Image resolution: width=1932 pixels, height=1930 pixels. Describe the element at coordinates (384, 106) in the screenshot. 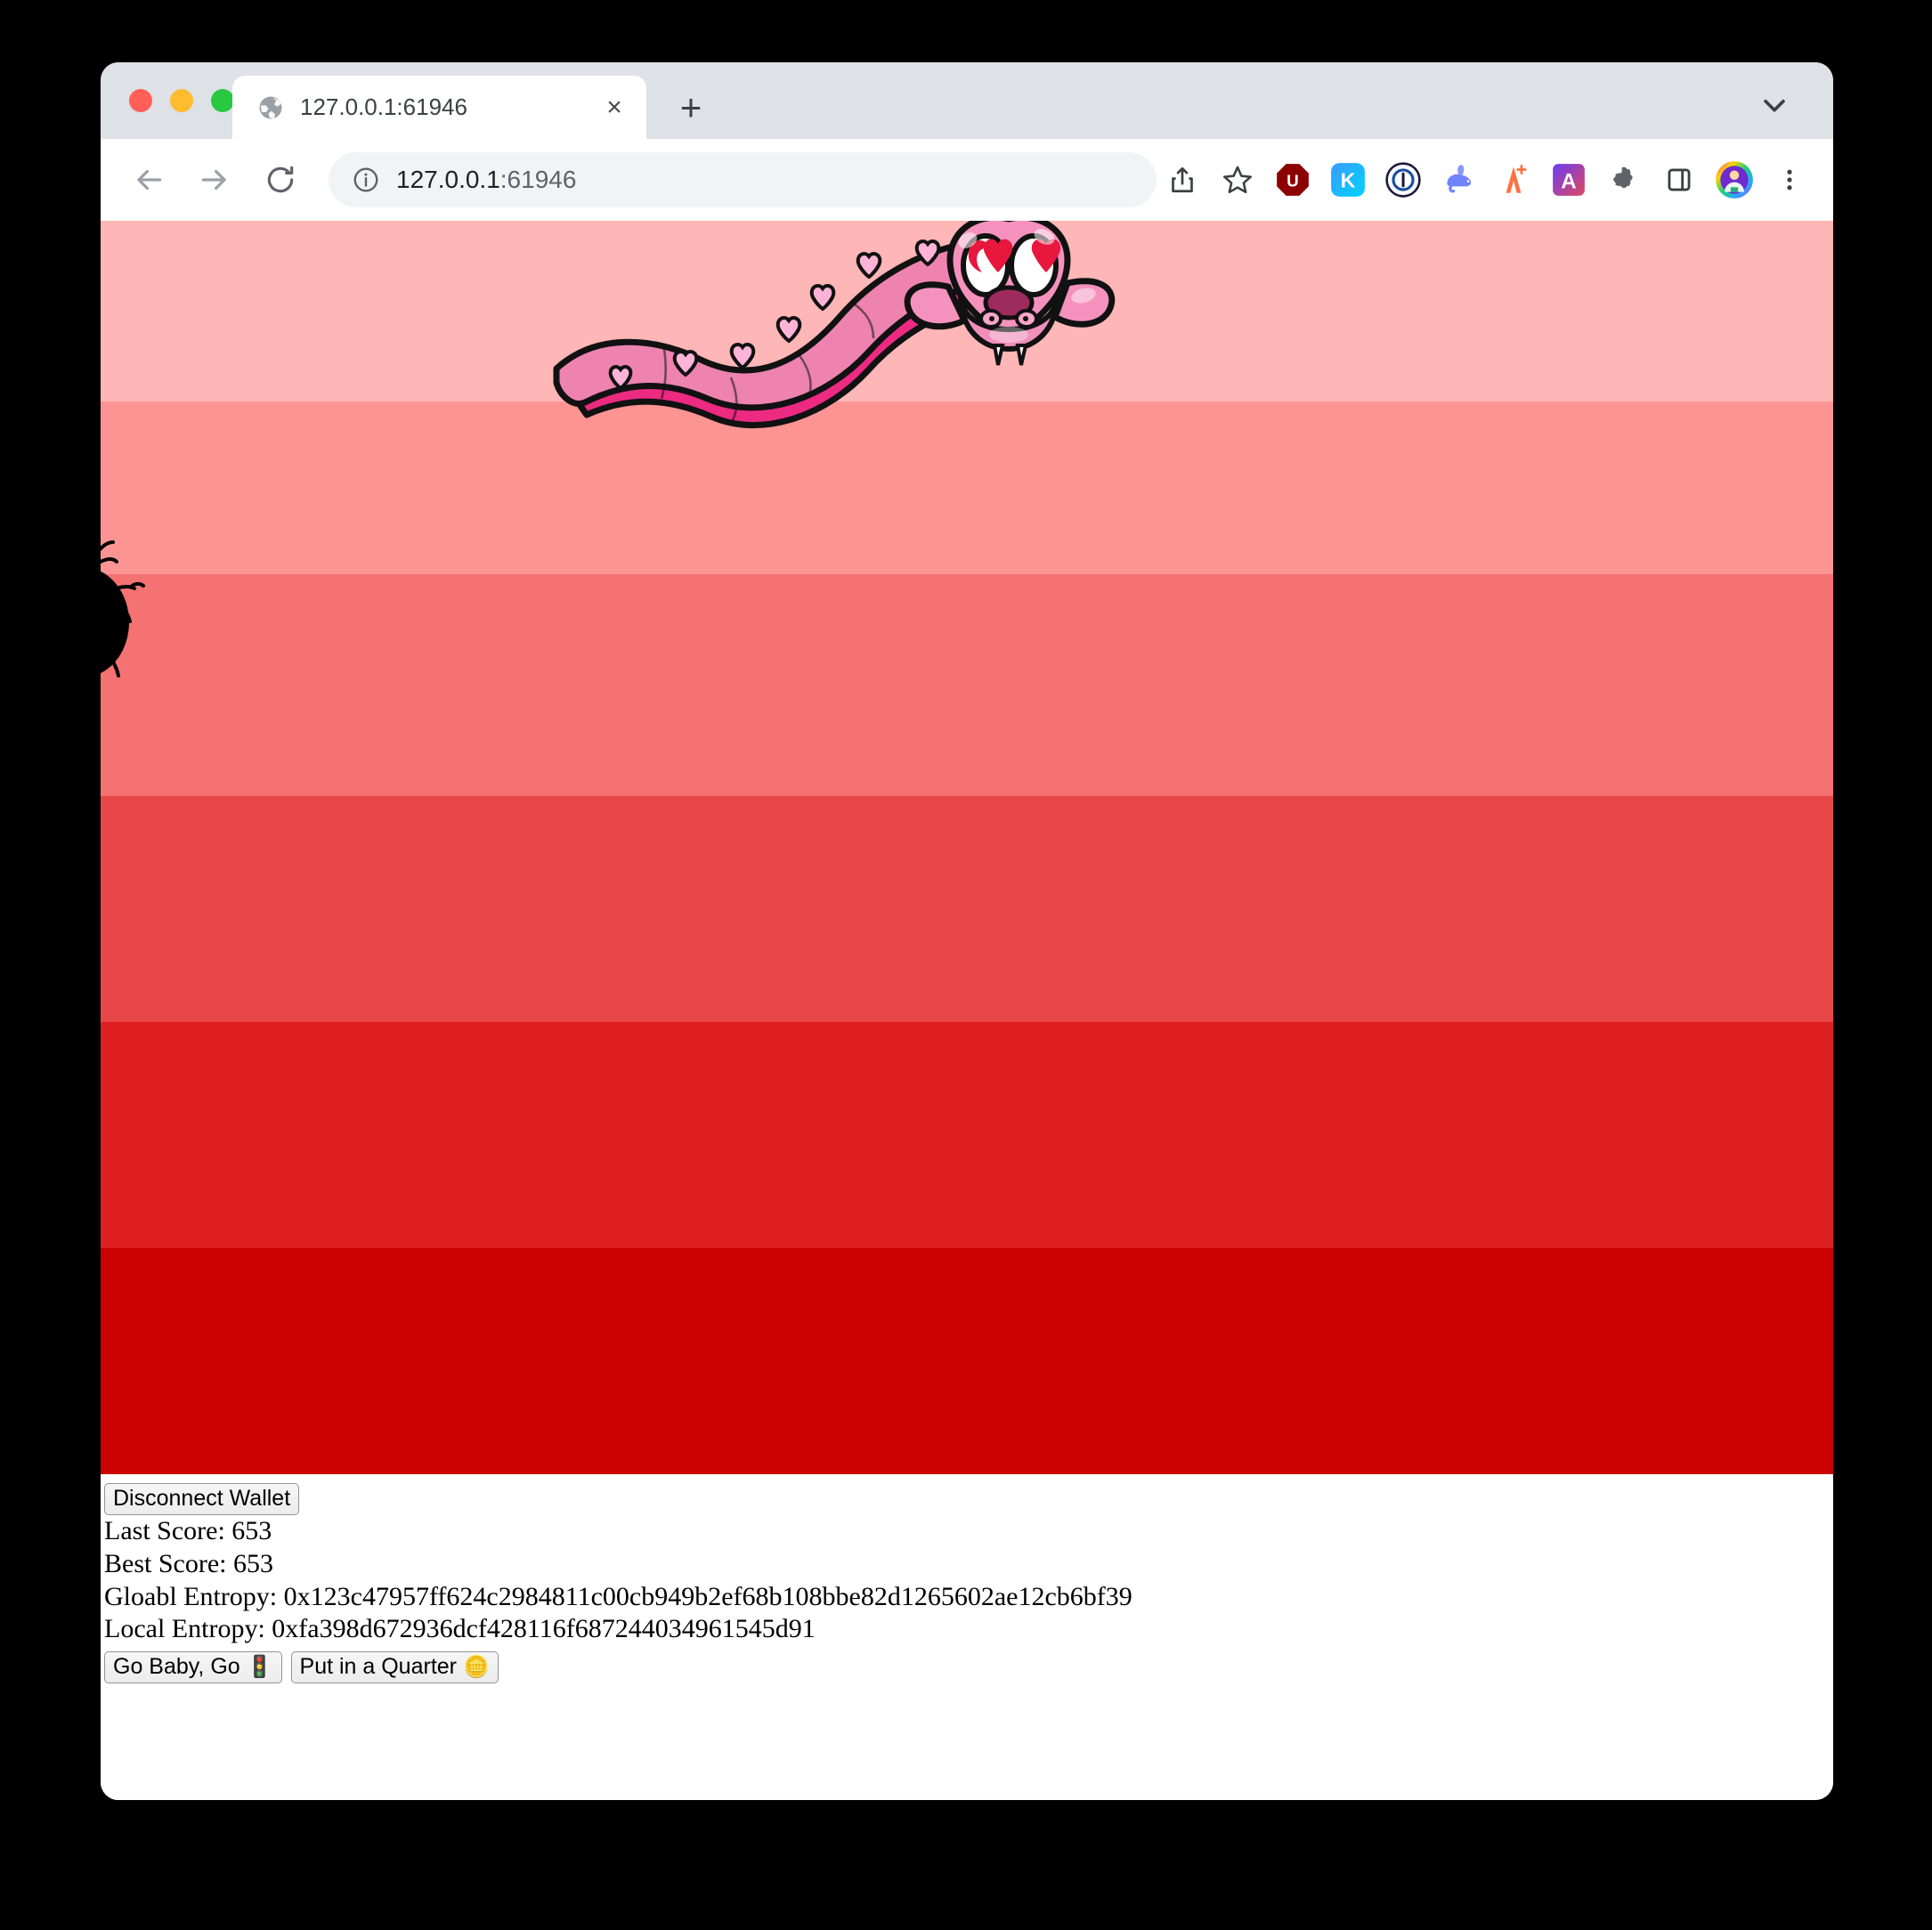

I see `tab-title: 127.0.0.1:61946` at that location.